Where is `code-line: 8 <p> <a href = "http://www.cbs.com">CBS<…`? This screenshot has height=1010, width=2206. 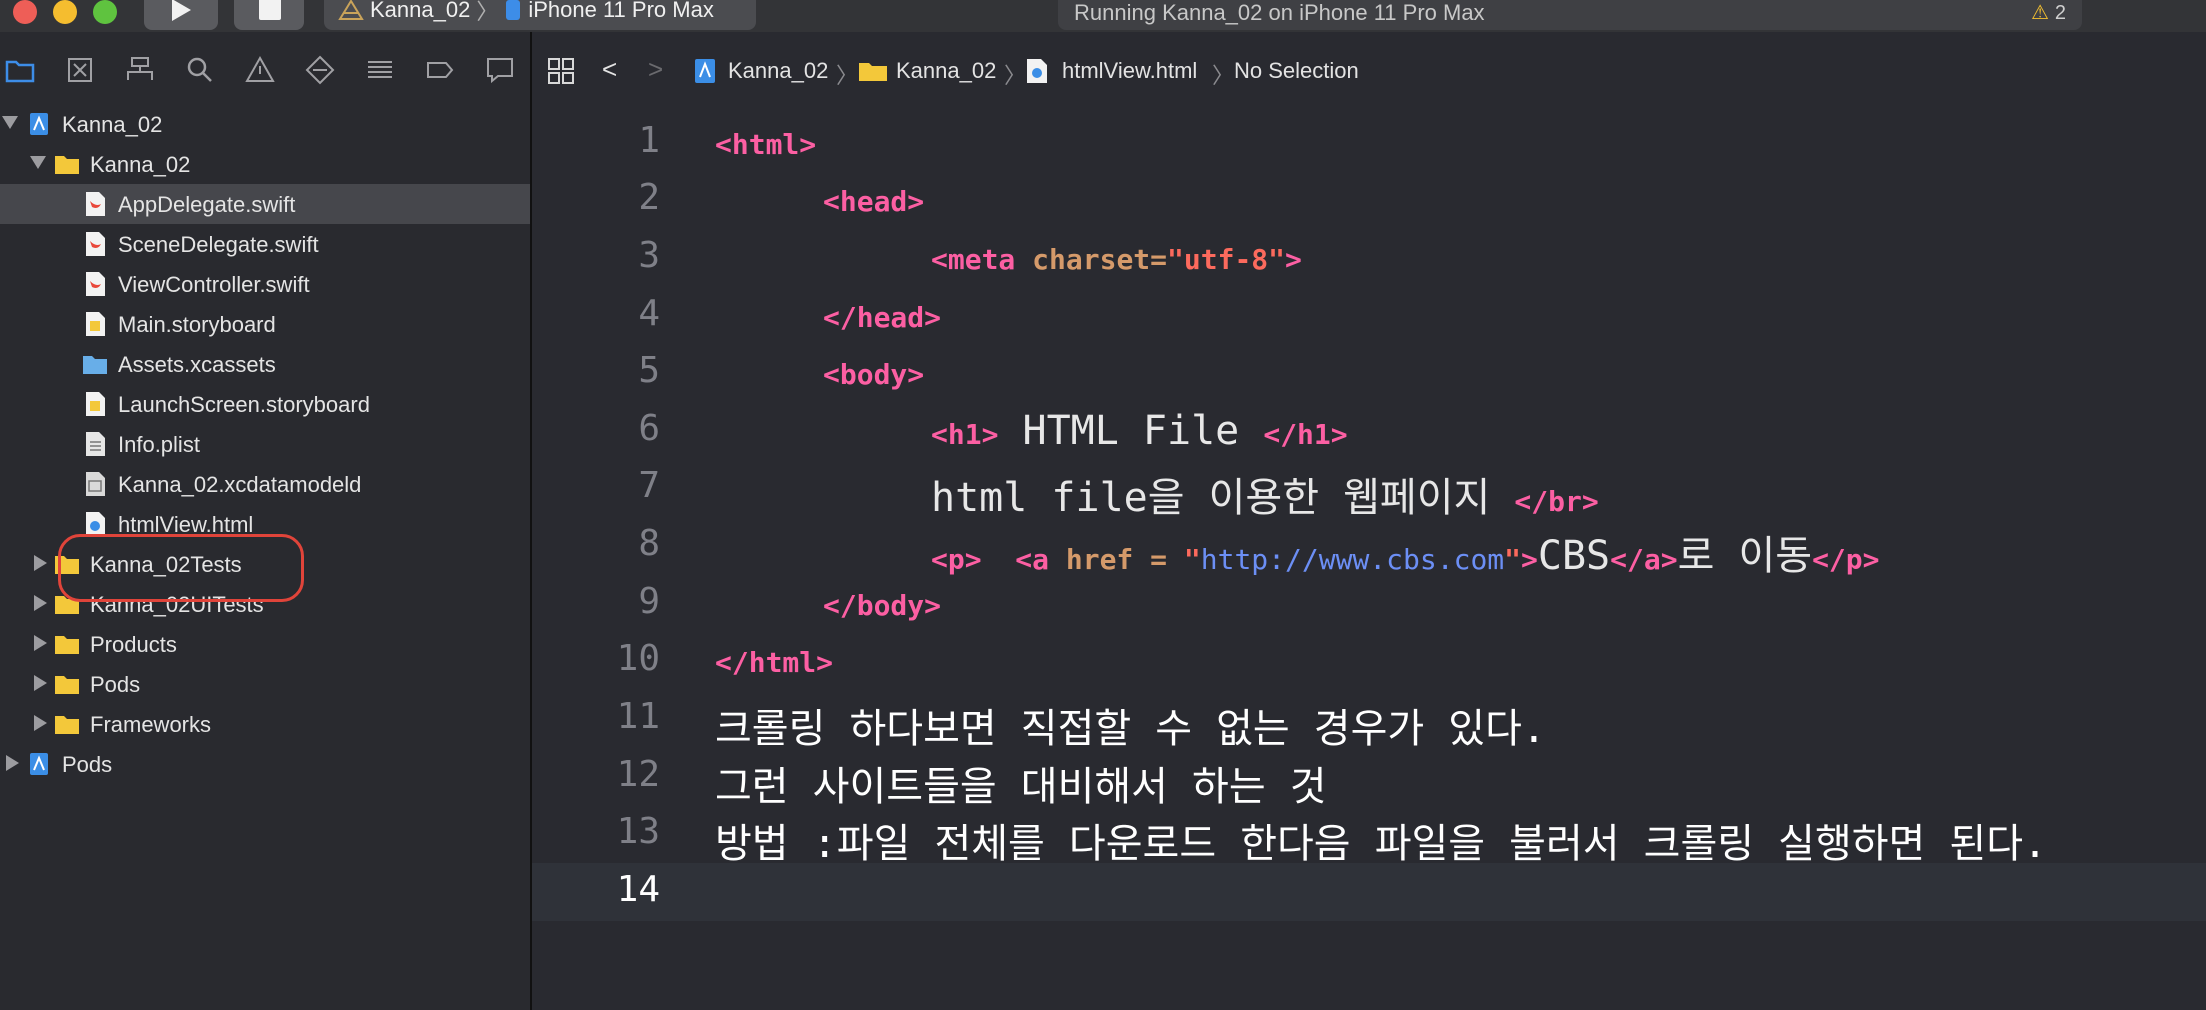 code-line: 8 <p> <a href = "http://www.cbs.com">CBS<… is located at coordinates (1369, 548).